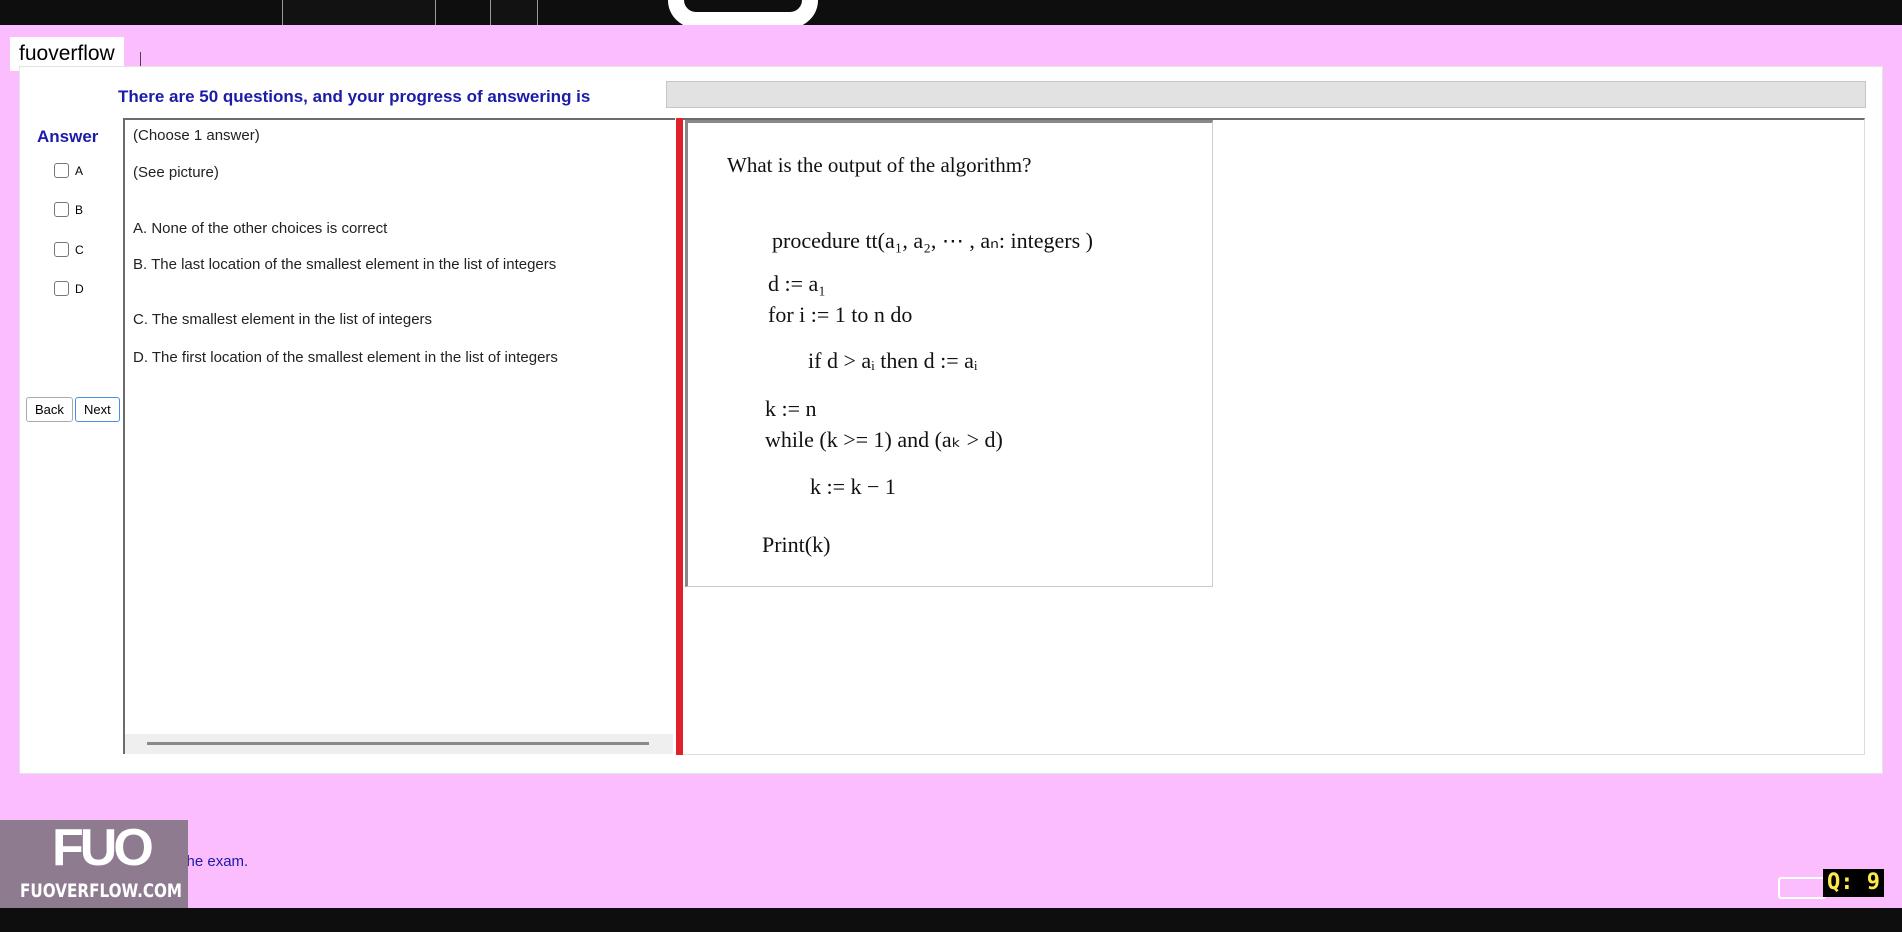 The height and width of the screenshot is (932, 1902). Describe the element at coordinates (791, 408) in the screenshot. I see `algo-assign-k: k := n` at that location.